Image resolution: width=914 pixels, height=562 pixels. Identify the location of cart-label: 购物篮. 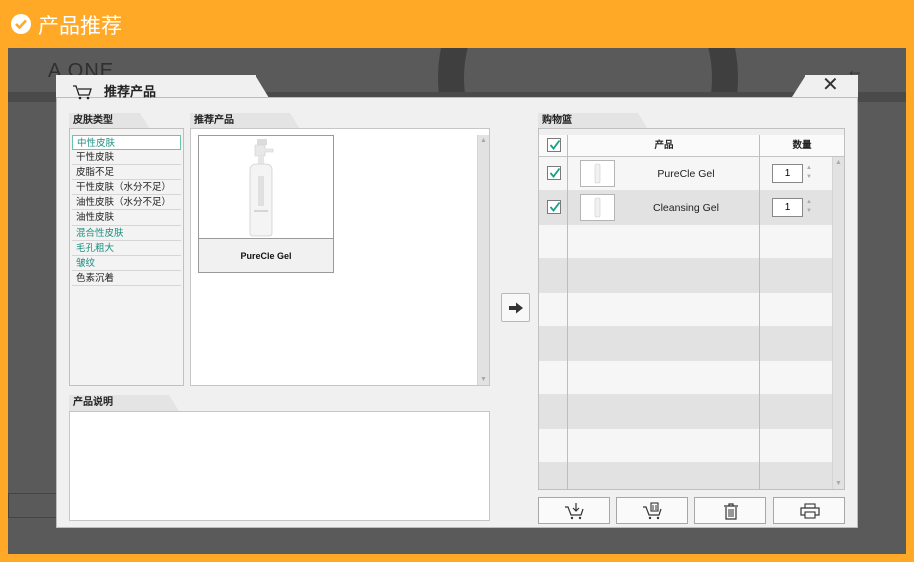
(588, 121).